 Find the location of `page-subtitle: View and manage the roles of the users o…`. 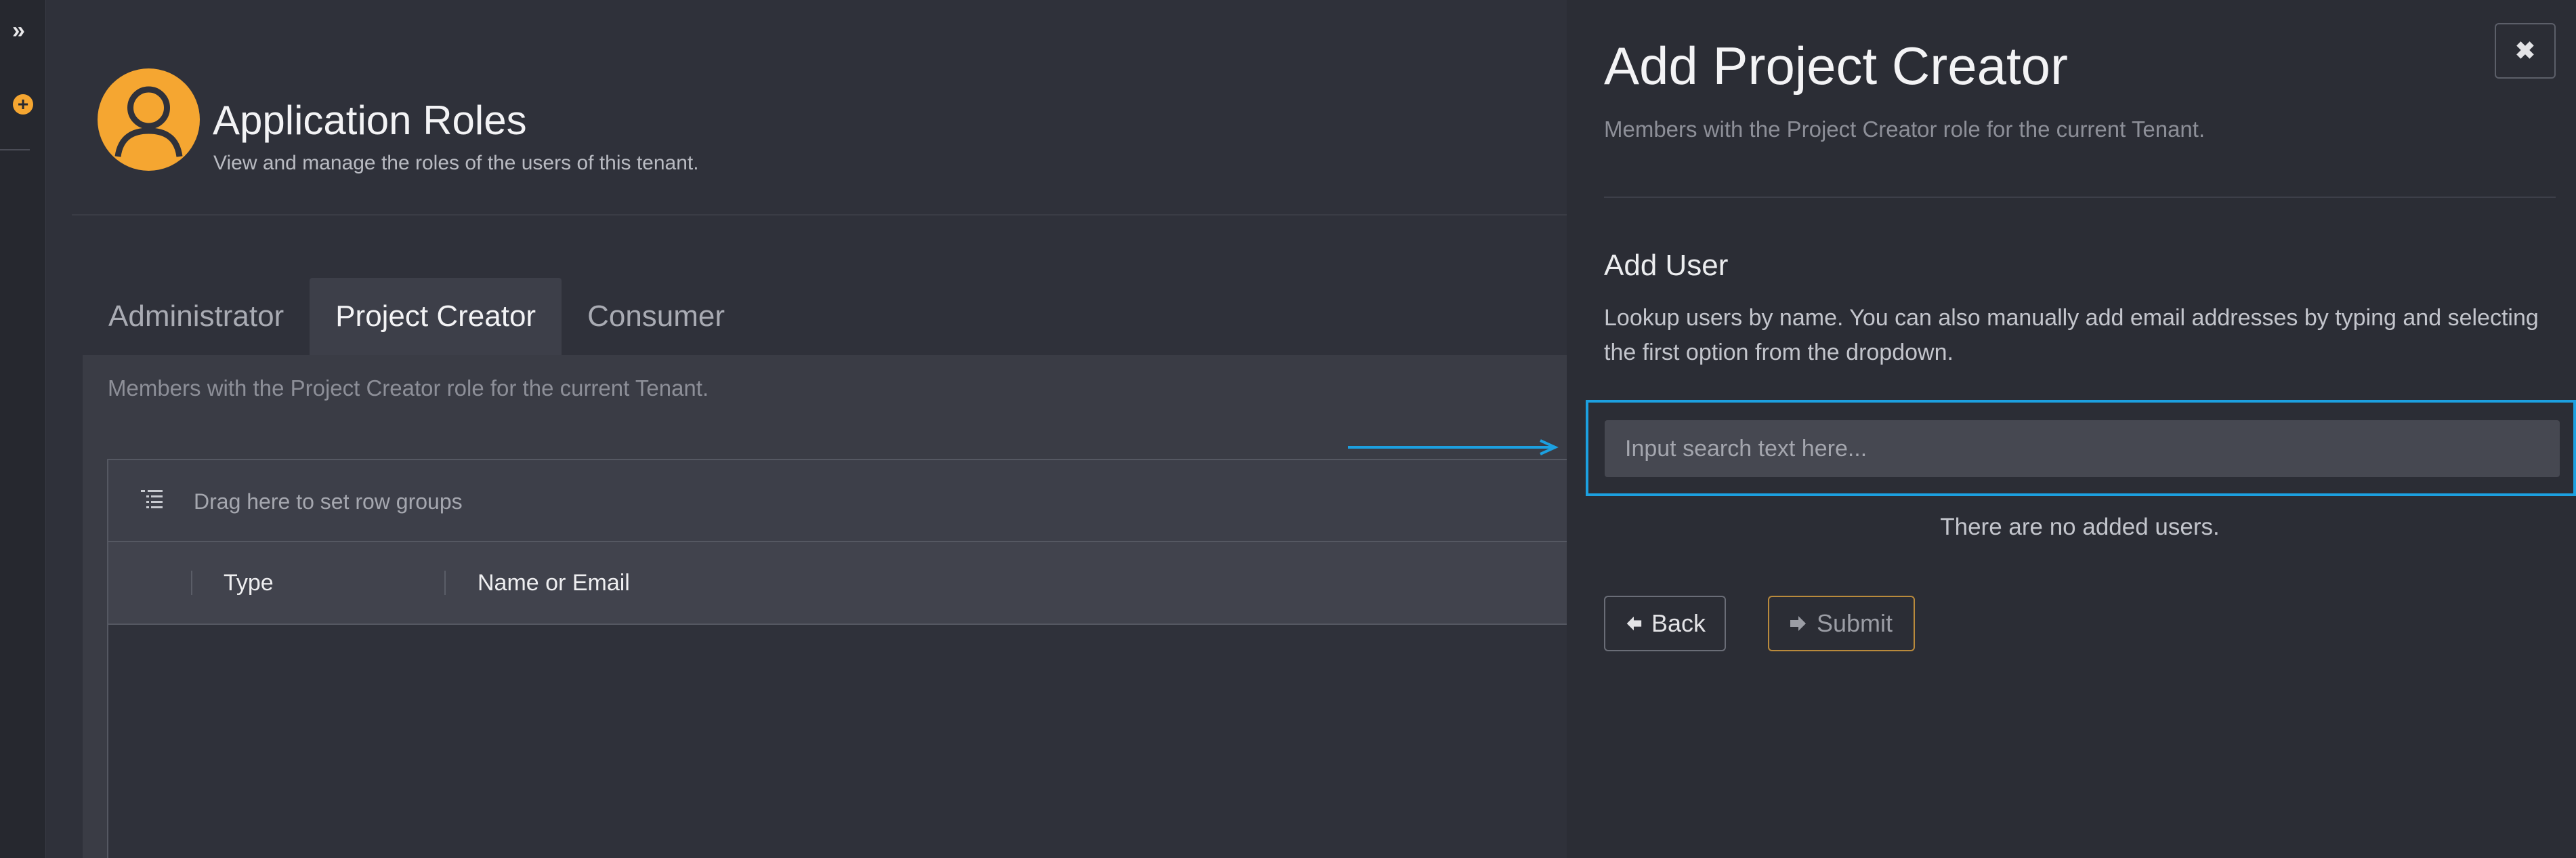

page-subtitle: View and manage the roles of the users o… is located at coordinates (456, 163).